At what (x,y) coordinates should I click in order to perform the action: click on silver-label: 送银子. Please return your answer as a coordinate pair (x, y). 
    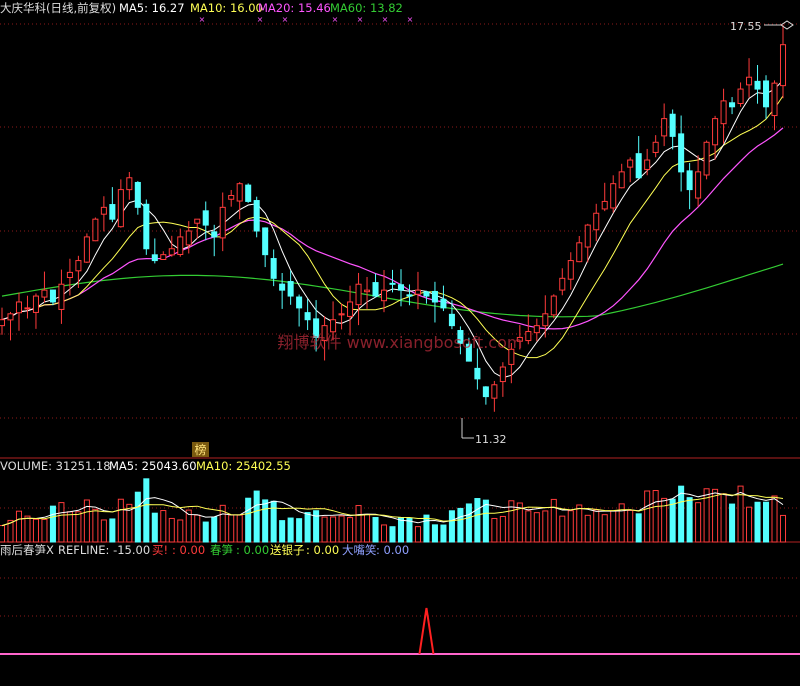
    Looking at the image, I should click on (287, 550).